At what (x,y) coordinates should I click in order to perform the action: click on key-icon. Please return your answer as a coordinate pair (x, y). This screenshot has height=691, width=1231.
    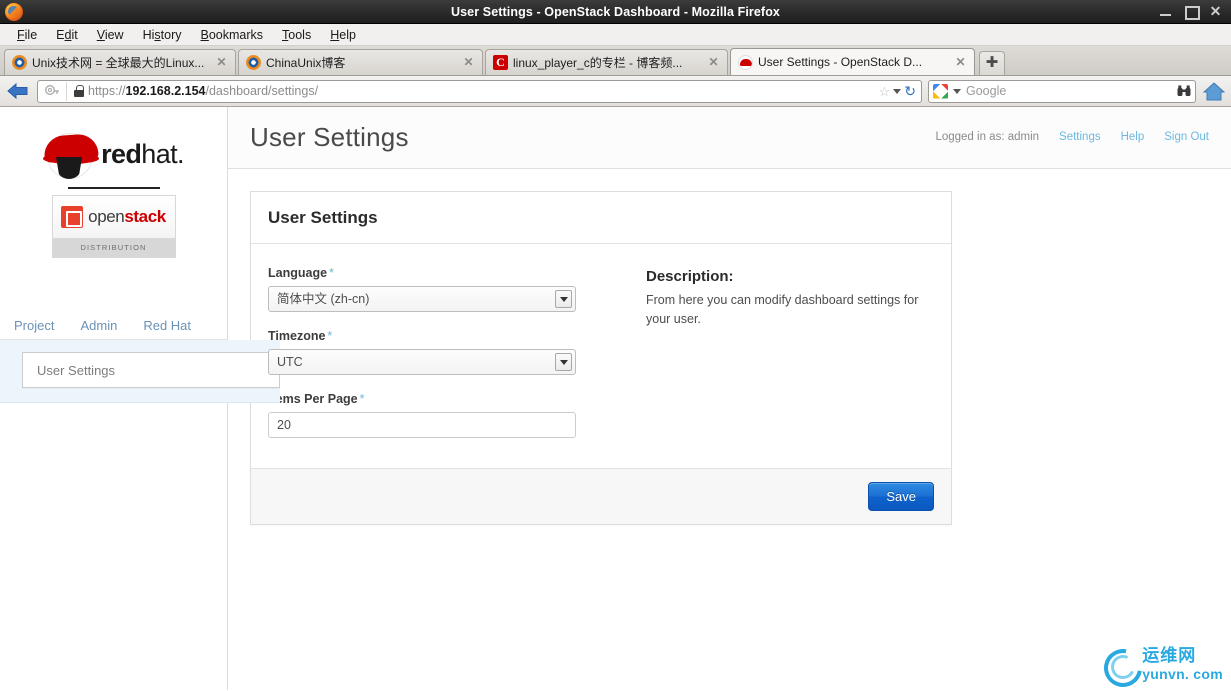
    Looking at the image, I should click on (52, 90).